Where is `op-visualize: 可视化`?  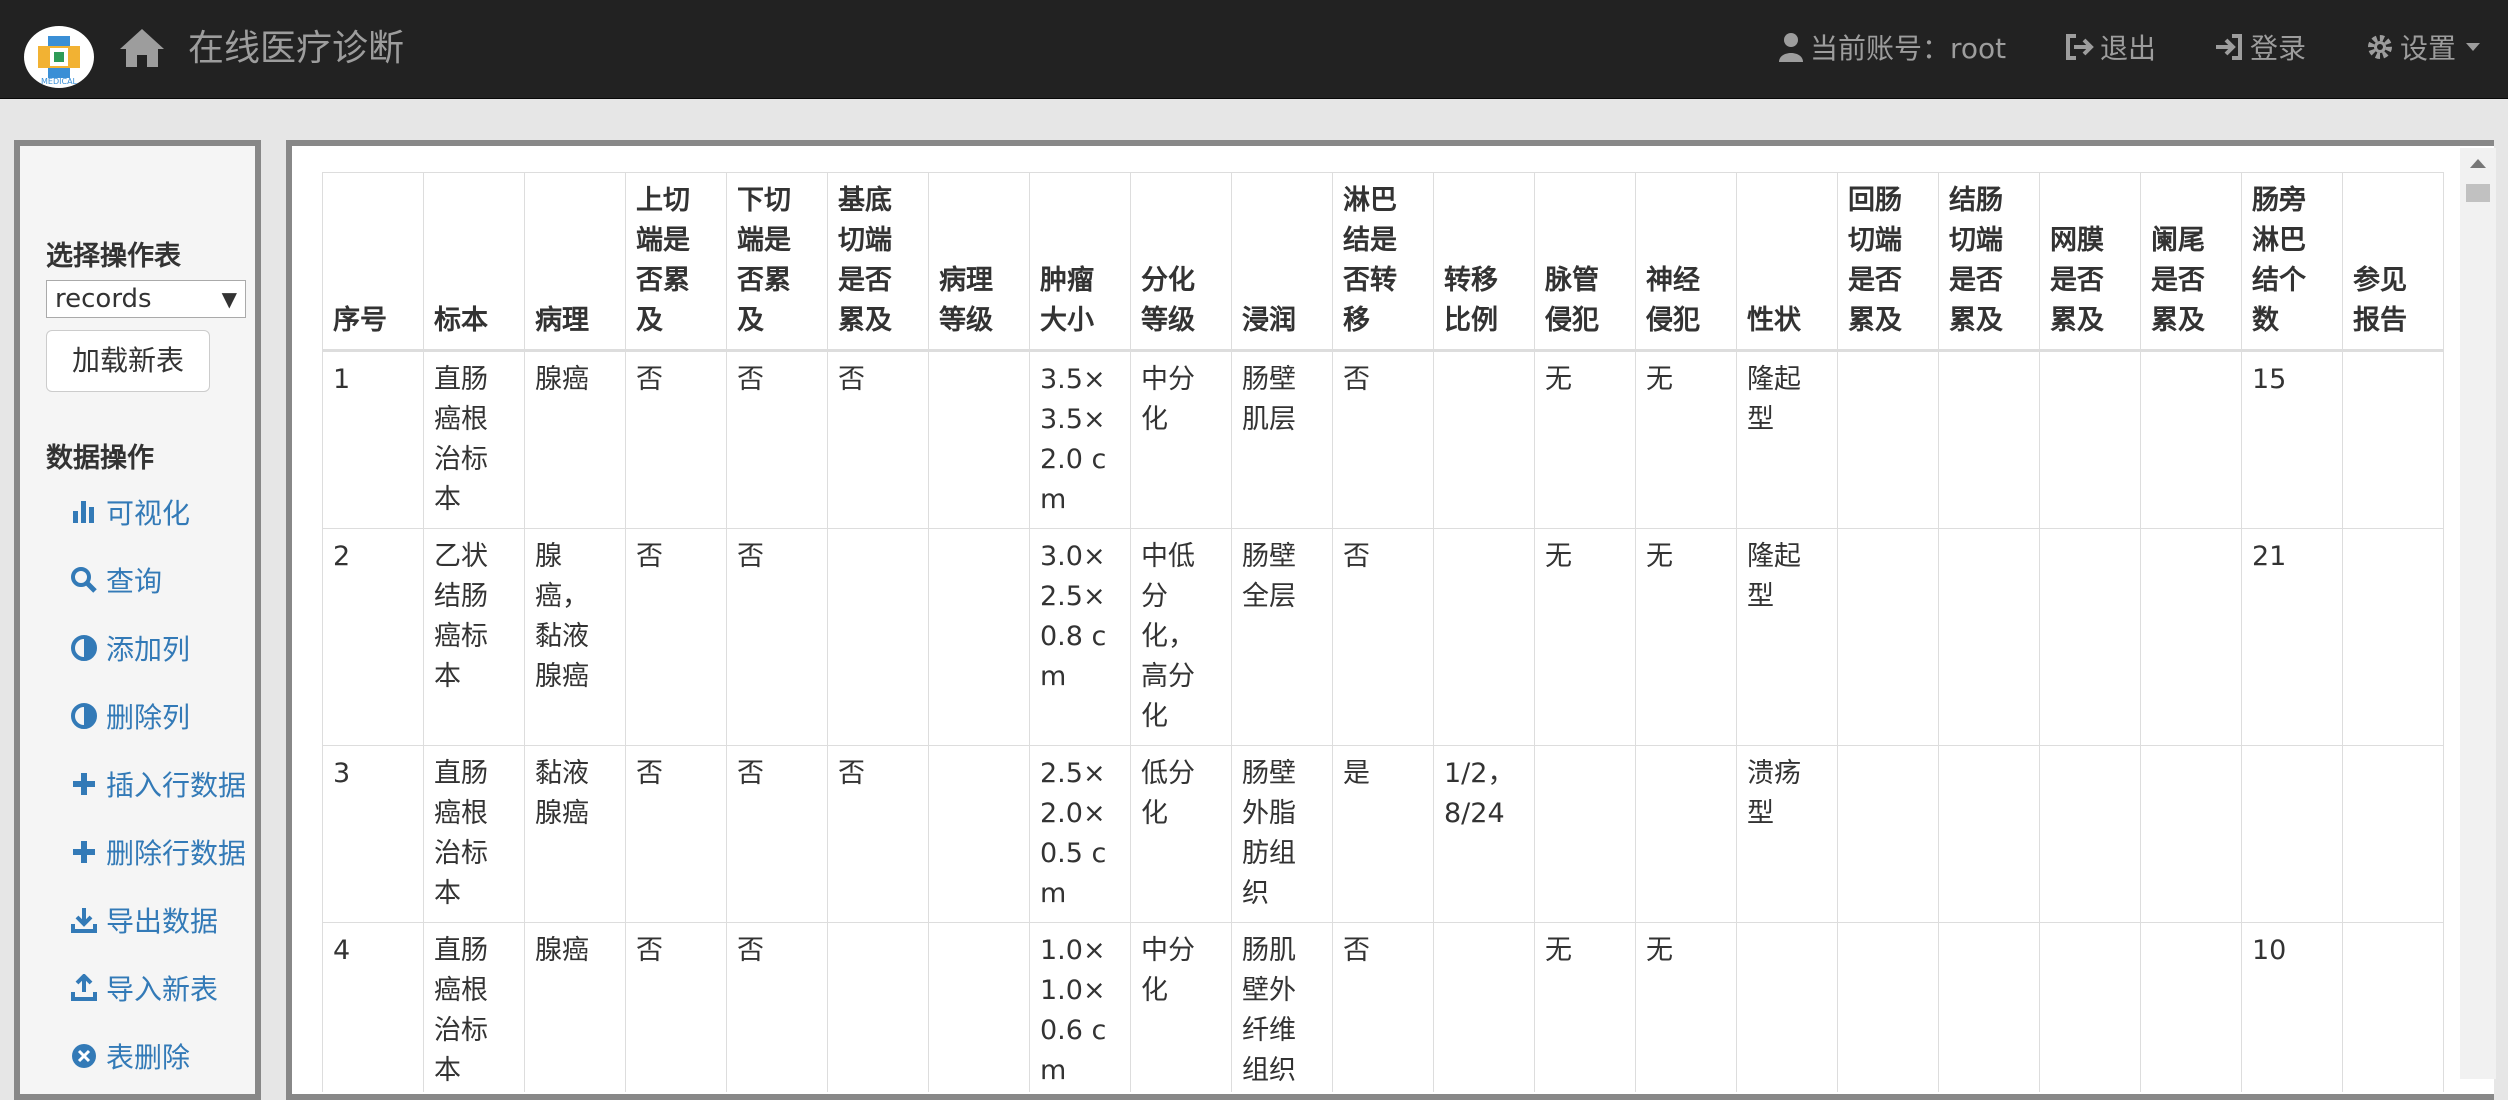 op-visualize: 可视化 is located at coordinates (130, 512).